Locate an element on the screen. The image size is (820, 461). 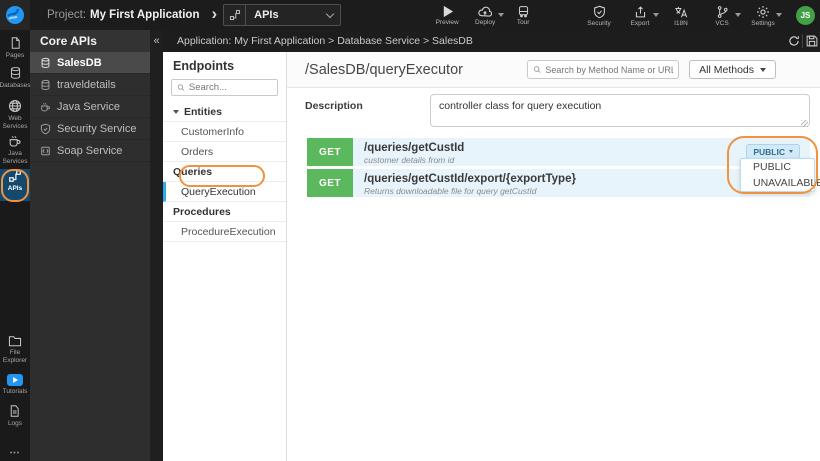
search-icon is located at coordinates (537, 69).